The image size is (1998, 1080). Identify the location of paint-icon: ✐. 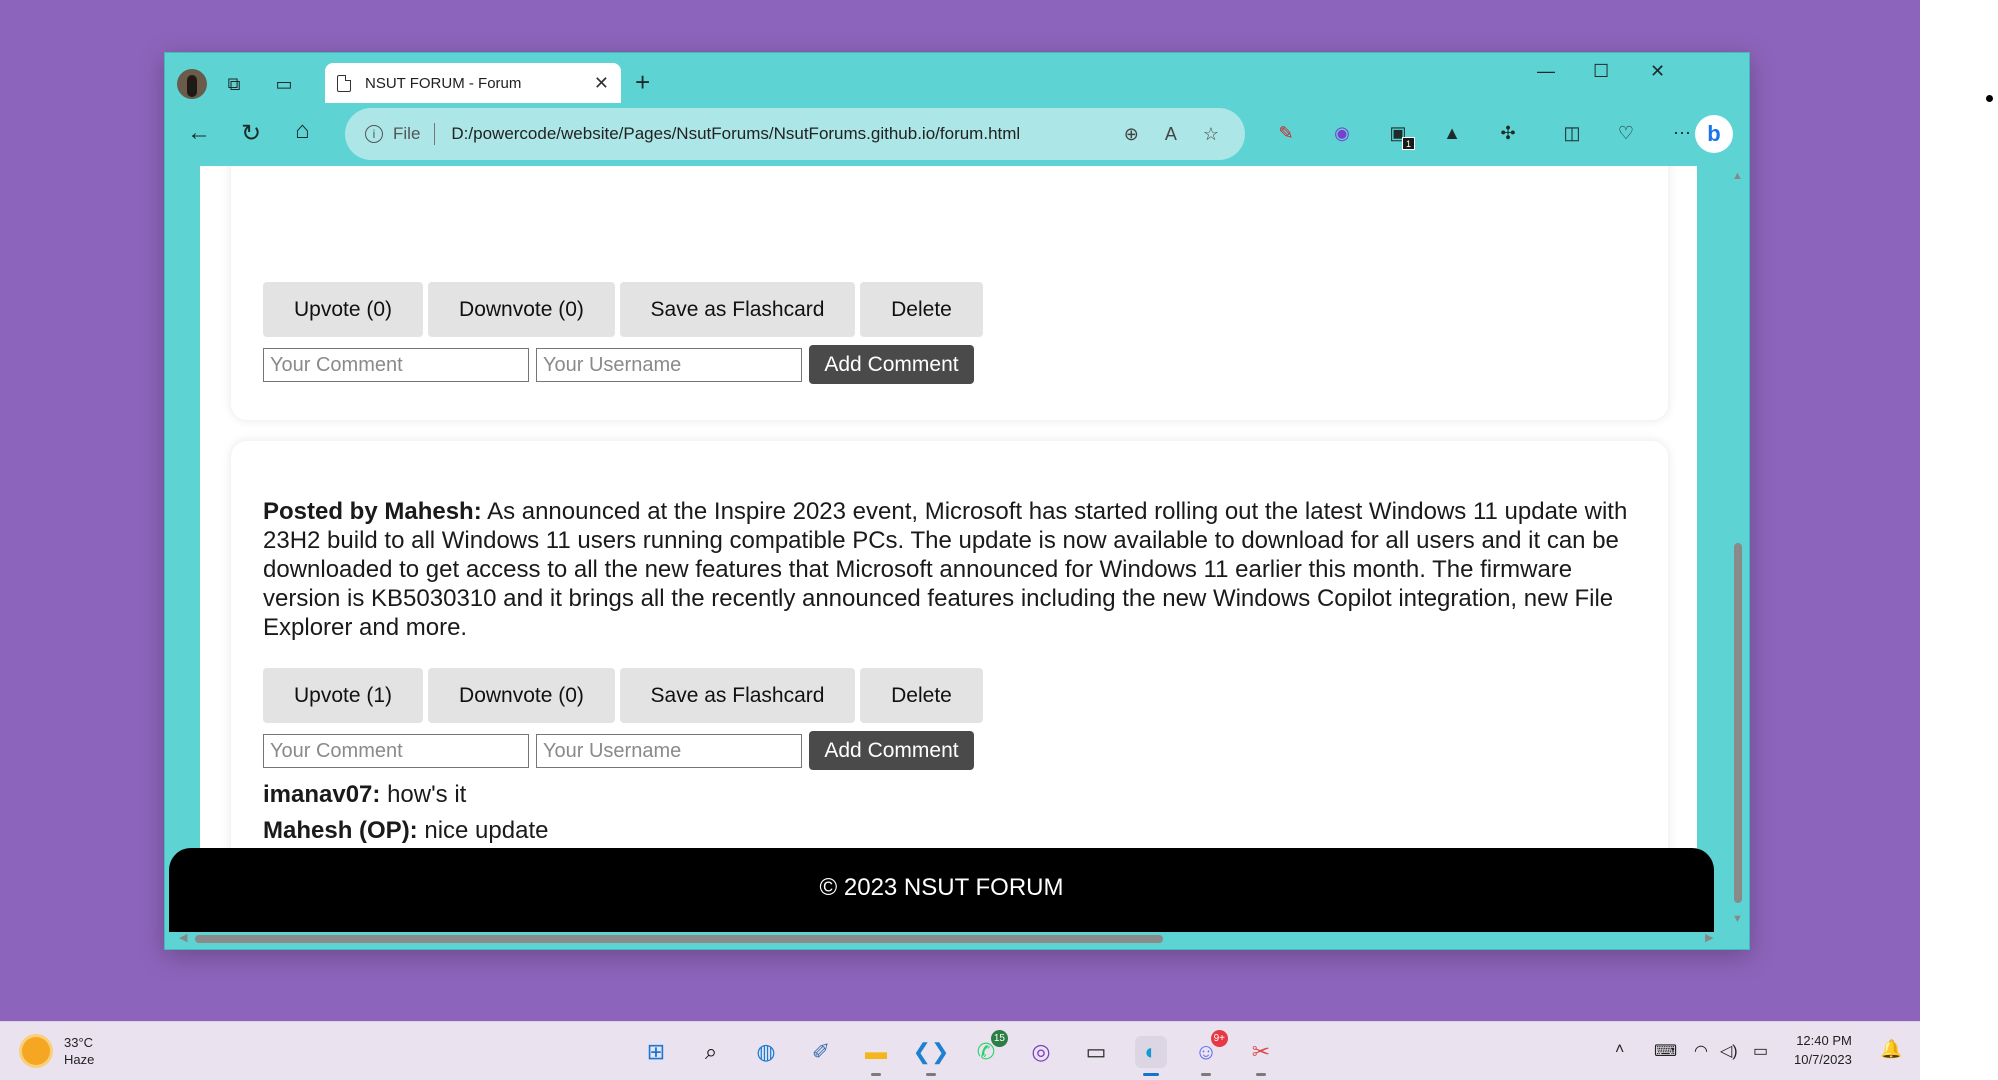
(821, 1052).